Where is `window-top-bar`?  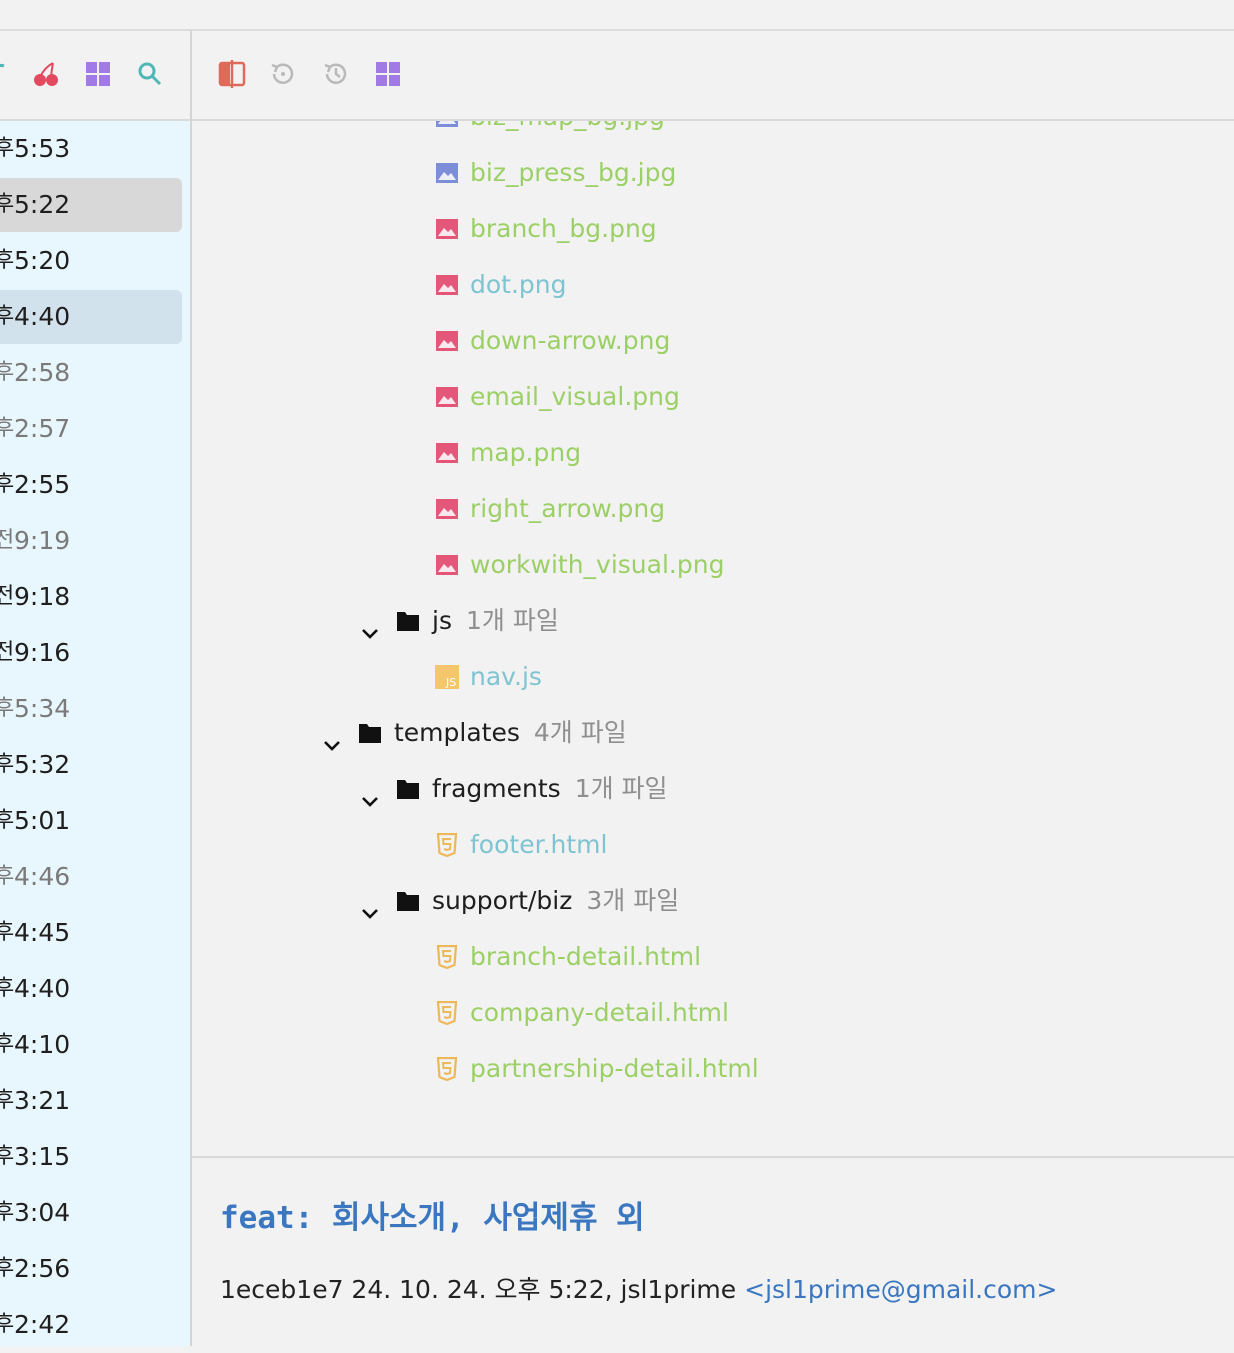
window-top-bar is located at coordinates (617, 15).